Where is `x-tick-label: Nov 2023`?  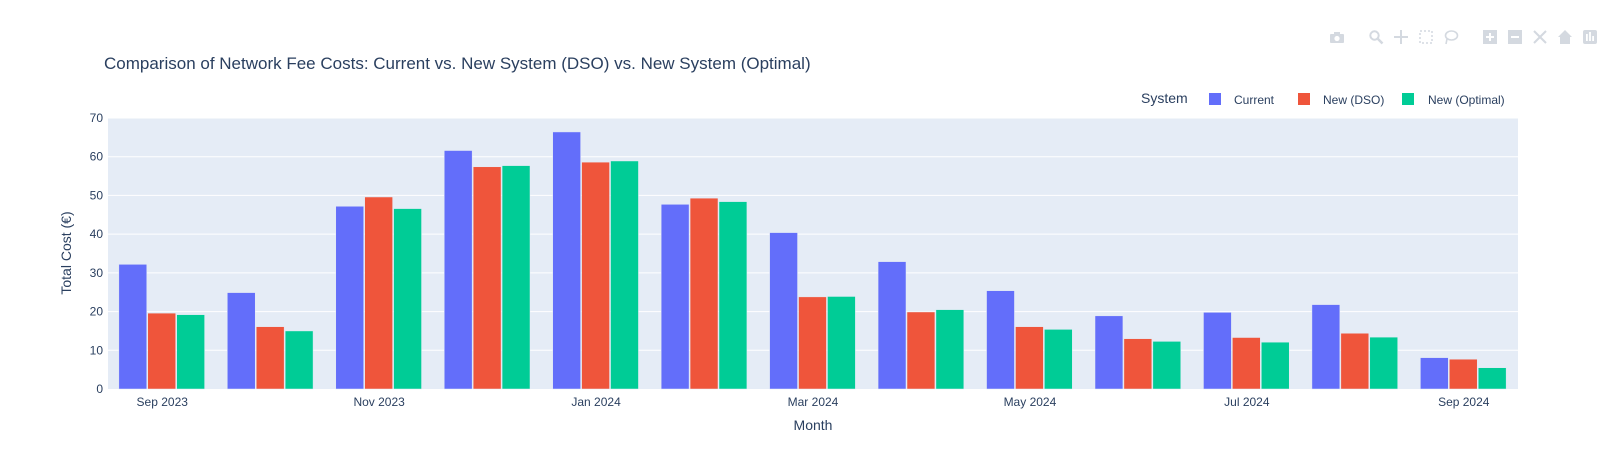 x-tick-label: Nov 2023 is located at coordinates (379, 402).